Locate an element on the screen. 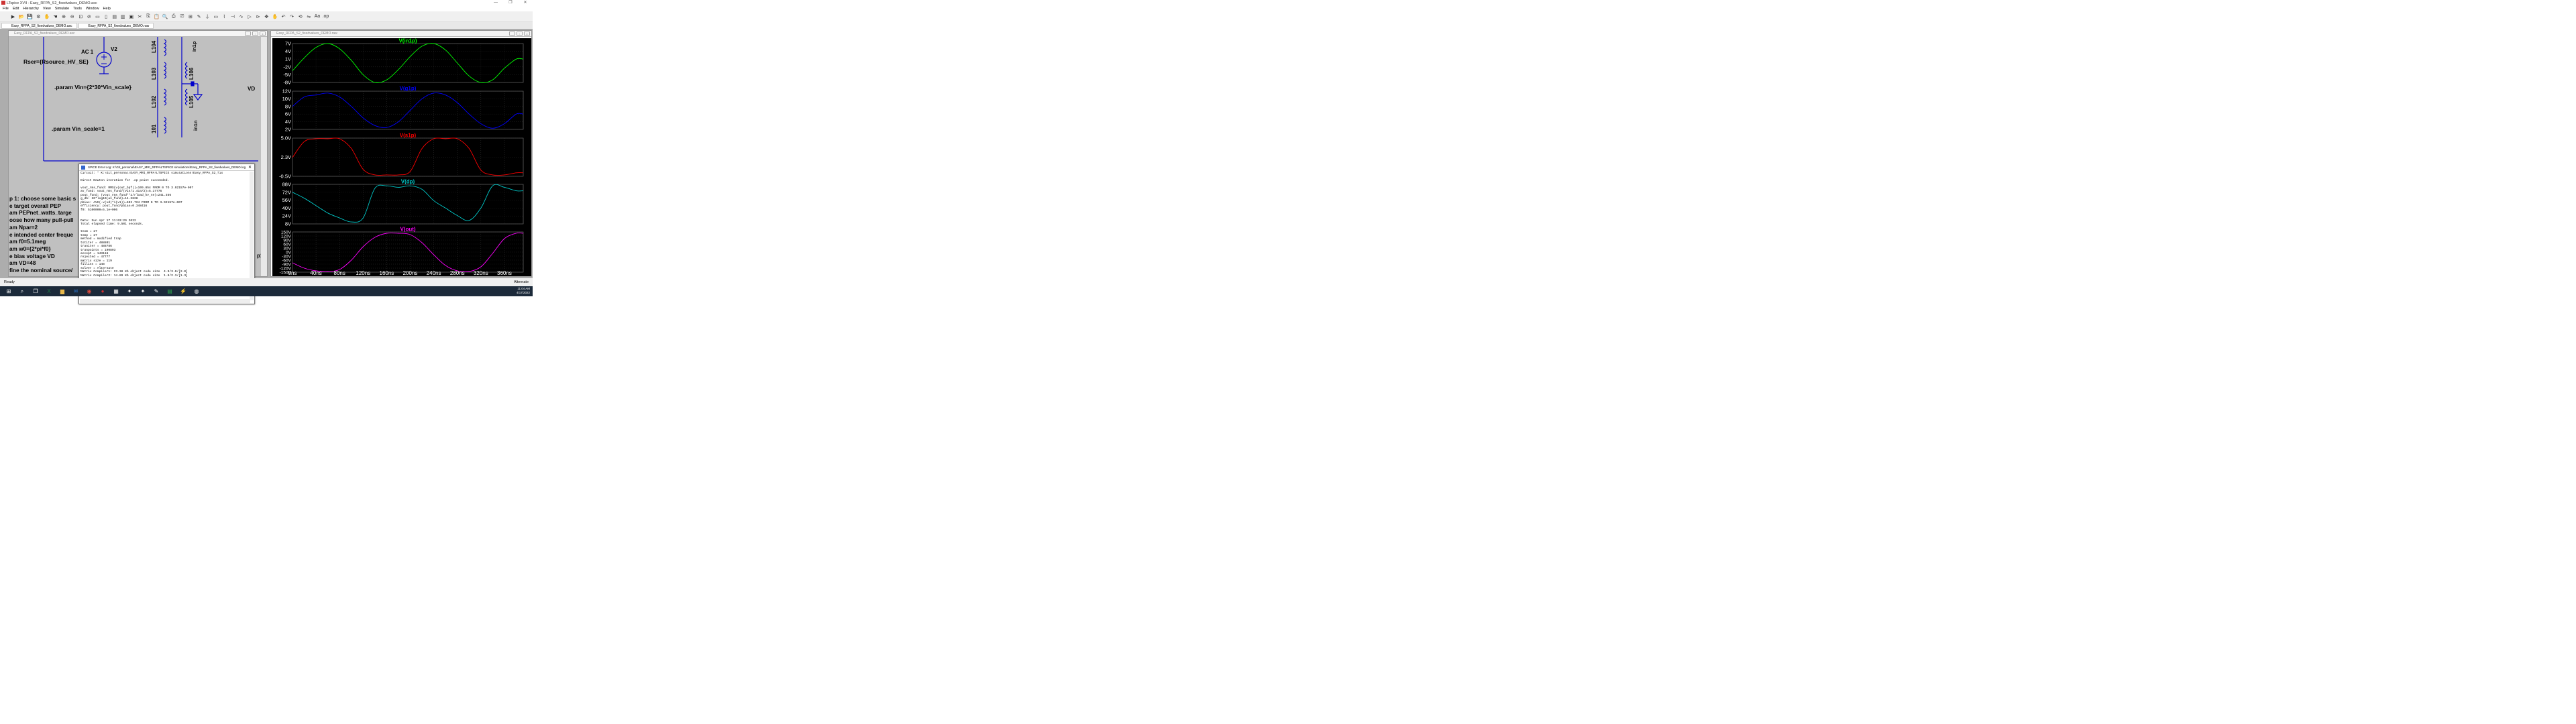 Image resolution: width=2576 pixels, height=724 pixels. zoom-out-icon: ⊖ is located at coordinates (72, 16).